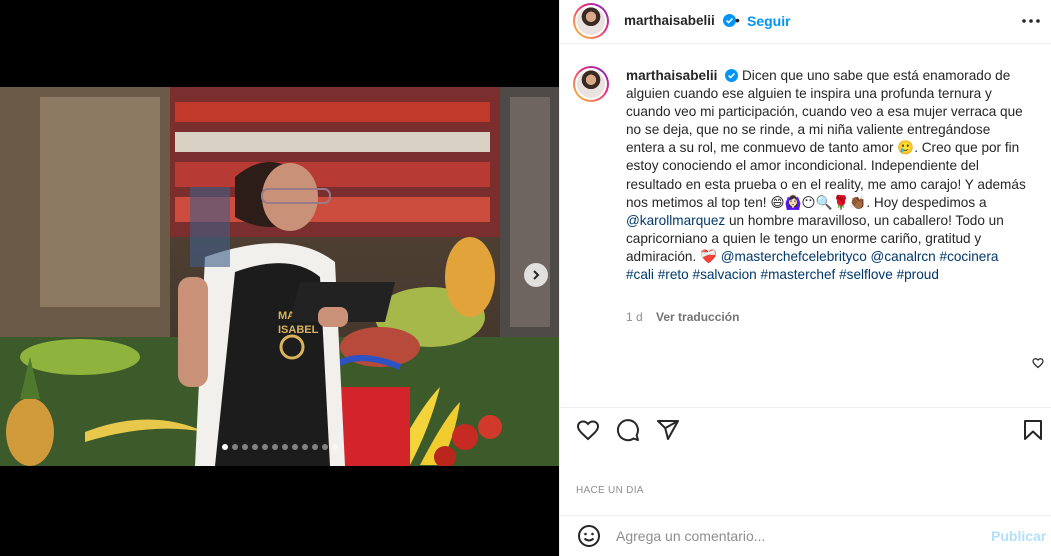  What do you see at coordinates (610, 490) in the screenshot?
I see `post-date: HACE UN DIA` at bounding box center [610, 490].